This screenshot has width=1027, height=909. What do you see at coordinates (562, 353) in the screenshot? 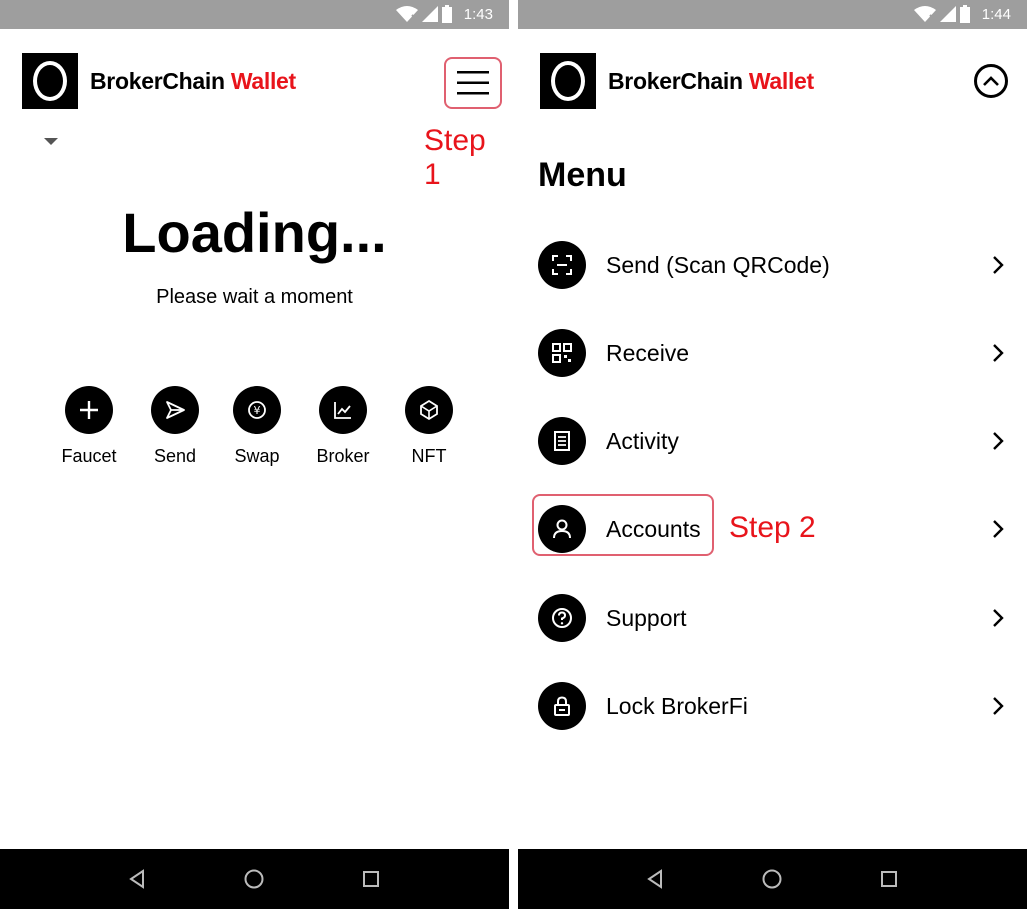
I see `qrcode-icon` at bounding box center [562, 353].